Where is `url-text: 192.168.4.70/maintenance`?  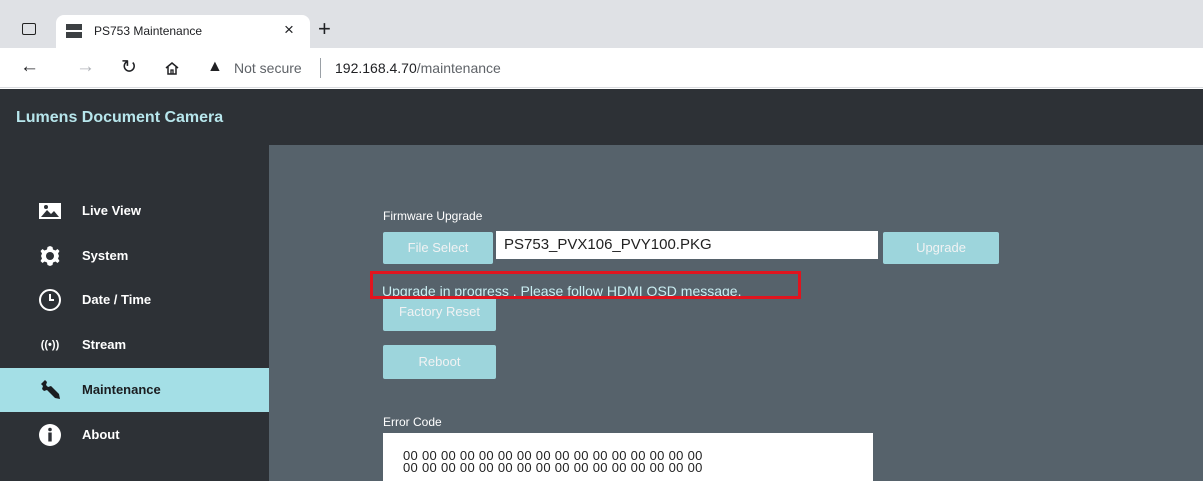
url-text: 192.168.4.70/maintenance is located at coordinates (418, 68).